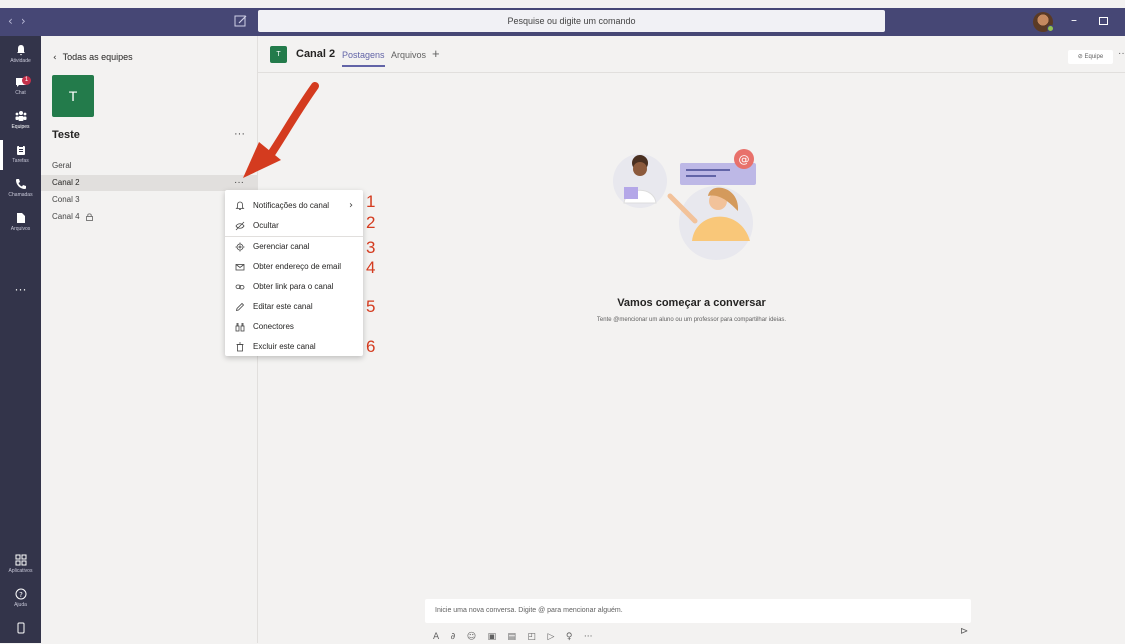 The image size is (1125, 644). What do you see at coordinates (66, 216) in the screenshot?
I see `channel-label: Canal 4` at bounding box center [66, 216].